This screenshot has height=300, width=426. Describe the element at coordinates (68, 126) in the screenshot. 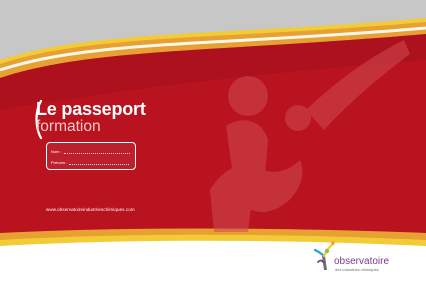

I see `title-line-2: formation` at that location.